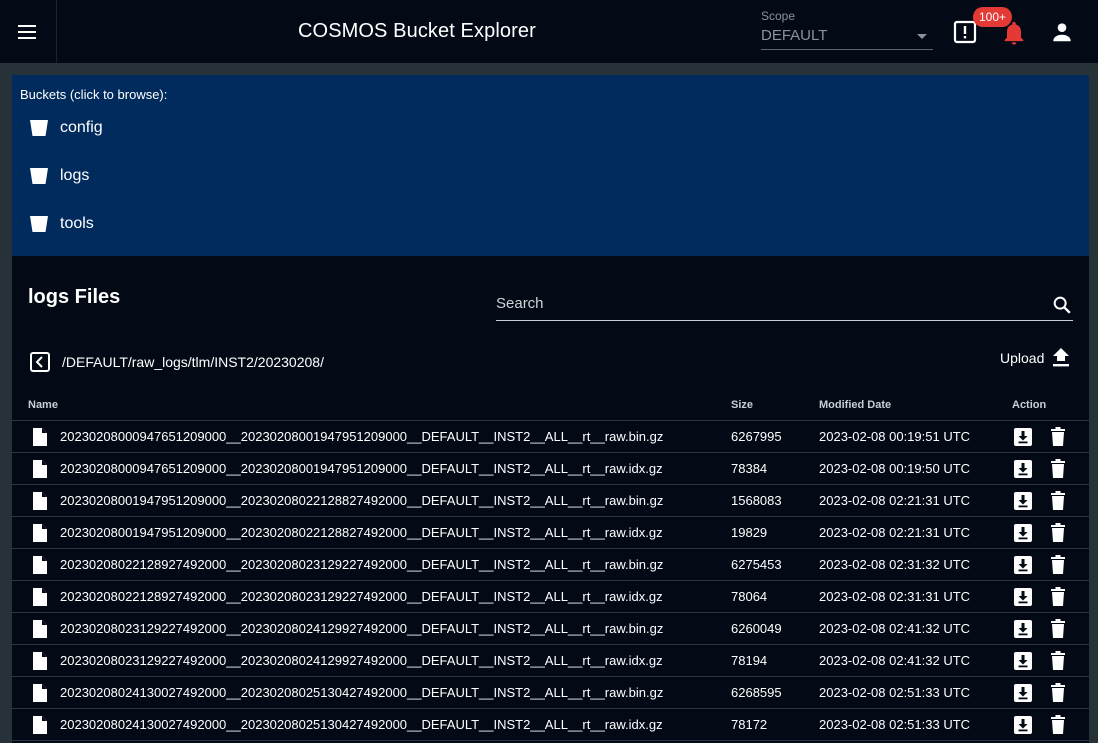 Image resolution: width=1098 pixels, height=743 pixels. What do you see at coordinates (1061, 357) in the screenshot?
I see `upload-icon` at bounding box center [1061, 357].